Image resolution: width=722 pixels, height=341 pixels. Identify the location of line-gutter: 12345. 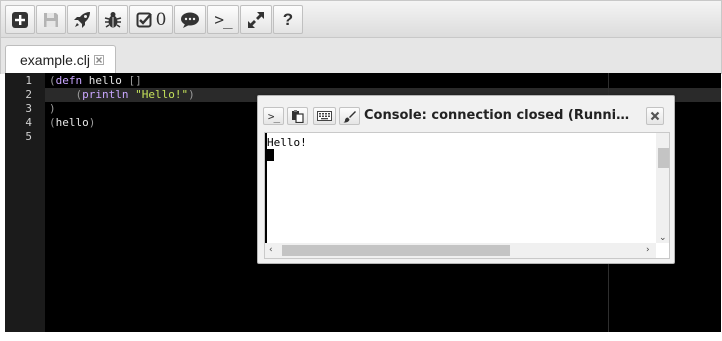
(25, 202).